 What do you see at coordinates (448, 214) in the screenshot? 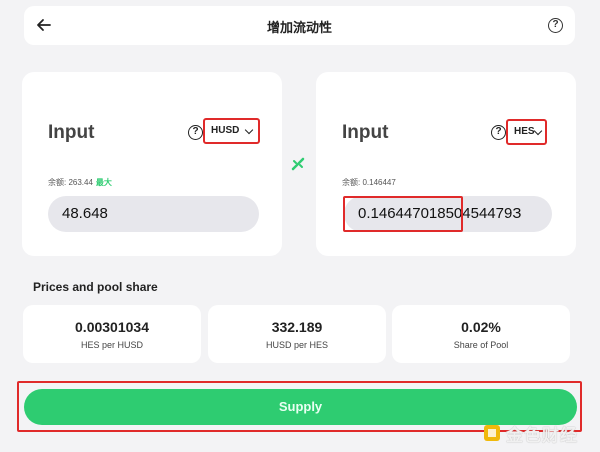
I see `amount-input-hes: 0.14644701850454479З` at bounding box center [448, 214].